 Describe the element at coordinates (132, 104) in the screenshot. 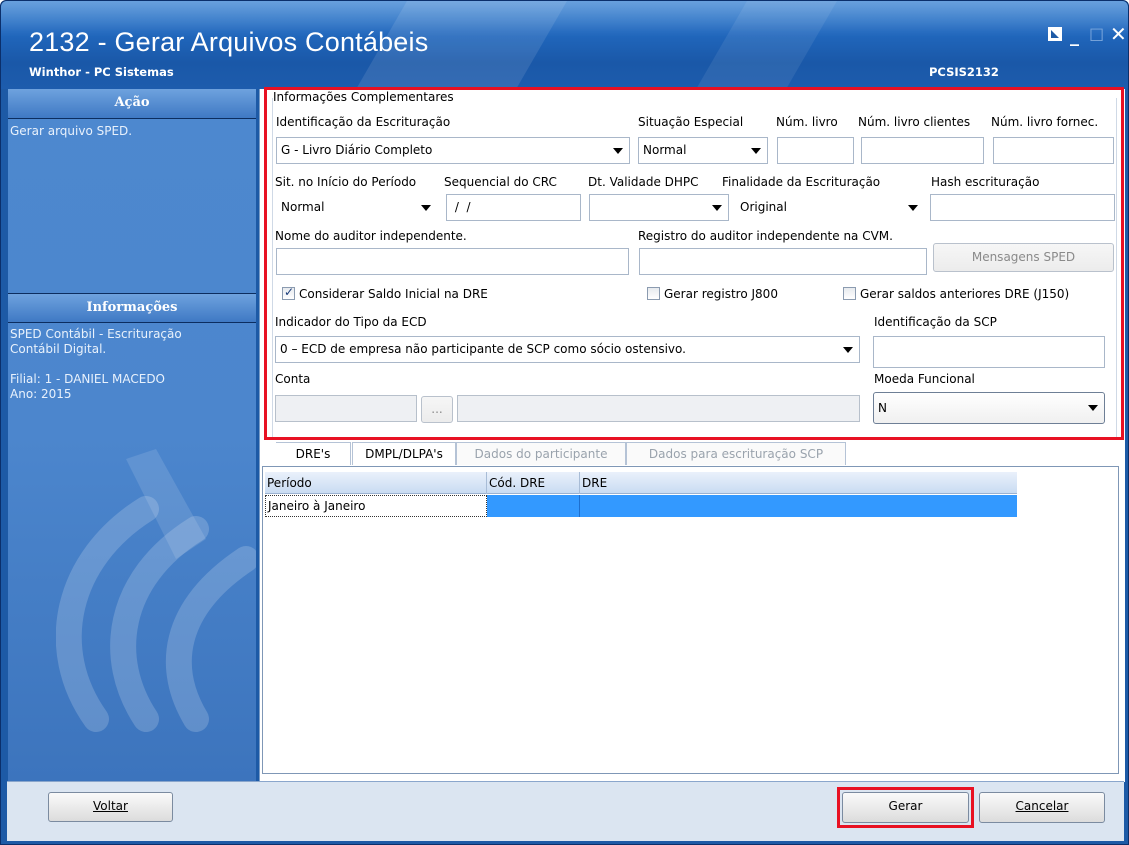

I see `acao-header: Ação` at that location.